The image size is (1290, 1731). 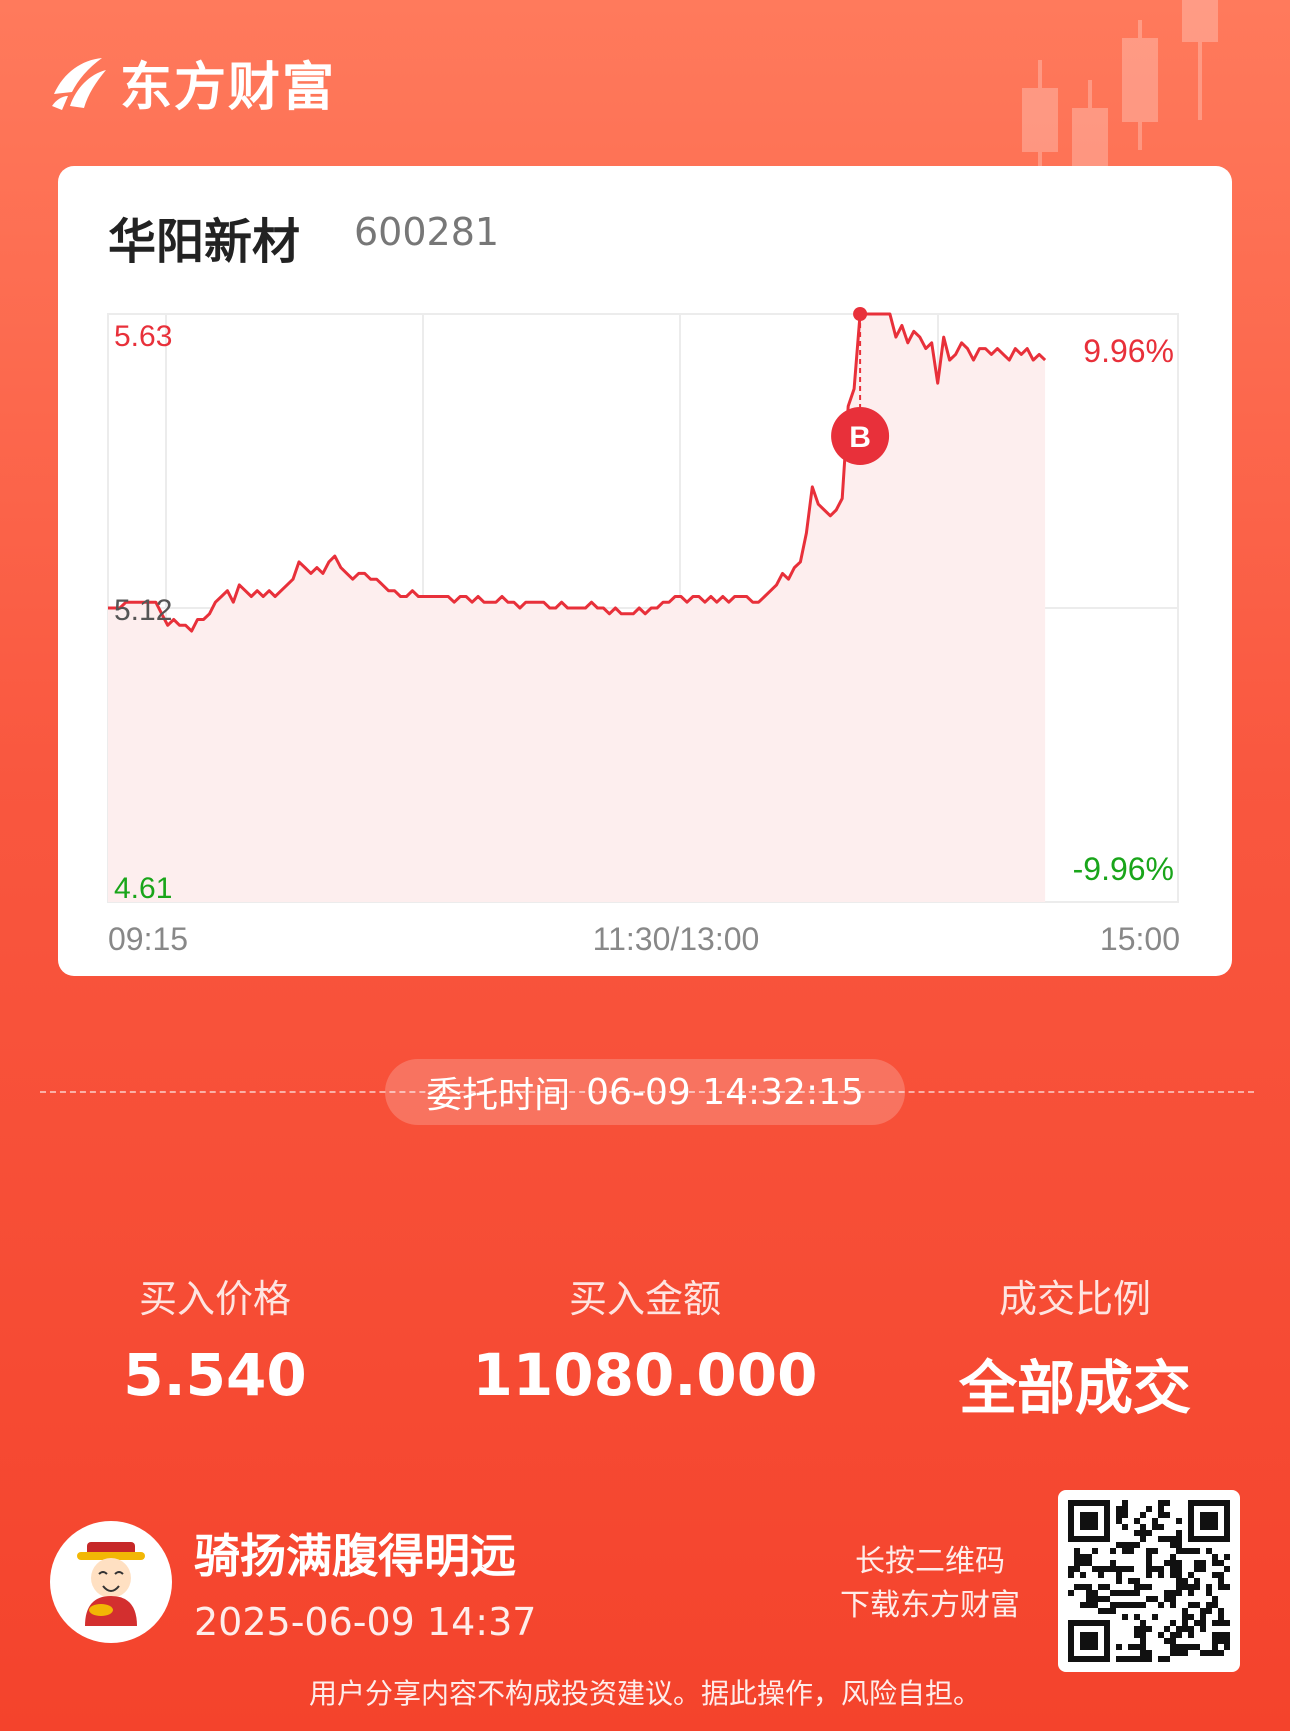 I want to click on stat-buy-price: 买入价格 5.540, so click(x=215, y=1346).